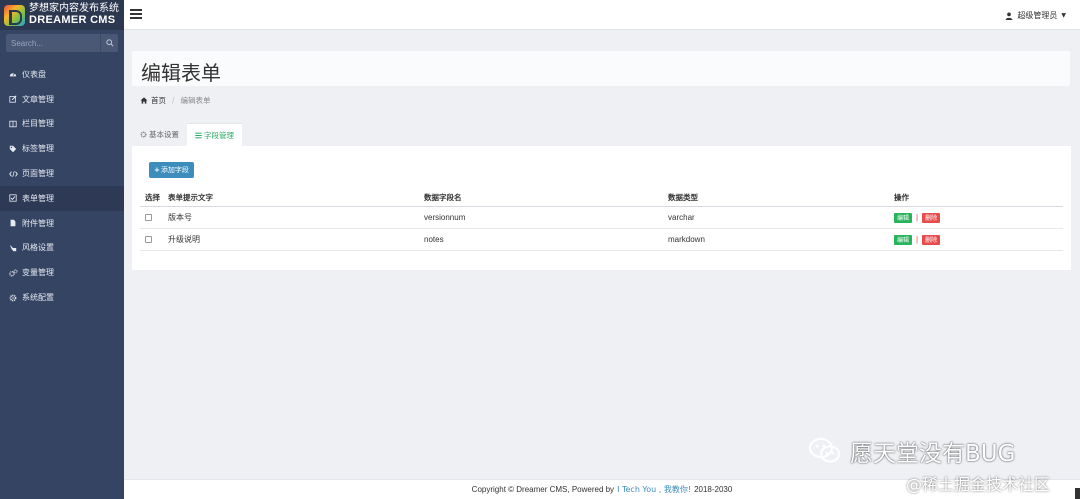  What do you see at coordinates (152, 197) in the screenshot?
I see `col-header-select: 选择` at bounding box center [152, 197].